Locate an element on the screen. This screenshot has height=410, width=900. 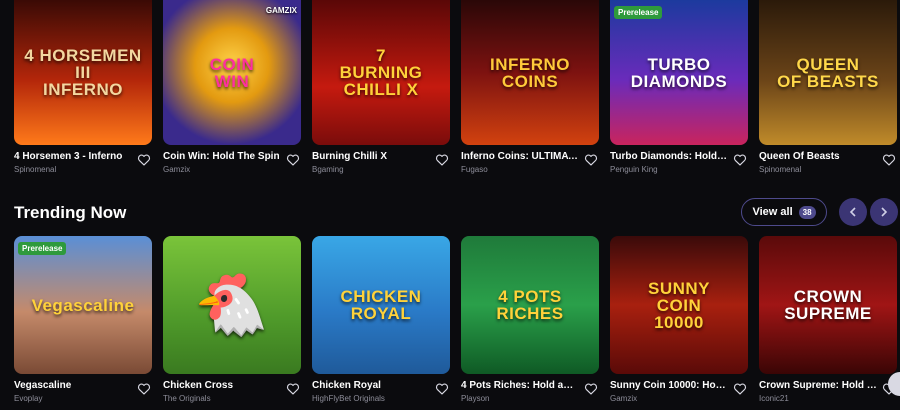
game-art-text: 4 POTS RICHES is located at coordinates (530, 305).